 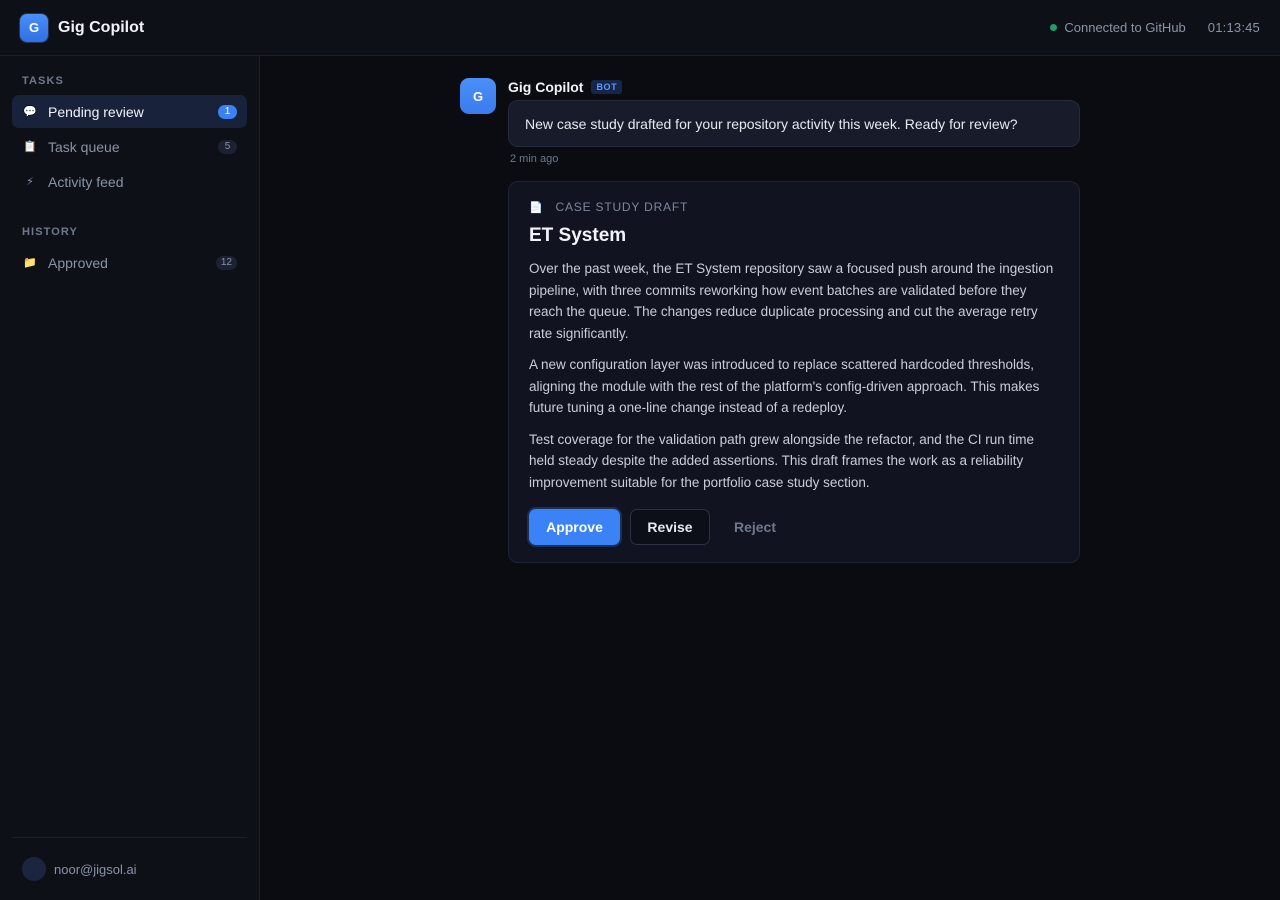 What do you see at coordinates (84, 146) in the screenshot?
I see `sidebar-item-label: Task queue` at bounding box center [84, 146].